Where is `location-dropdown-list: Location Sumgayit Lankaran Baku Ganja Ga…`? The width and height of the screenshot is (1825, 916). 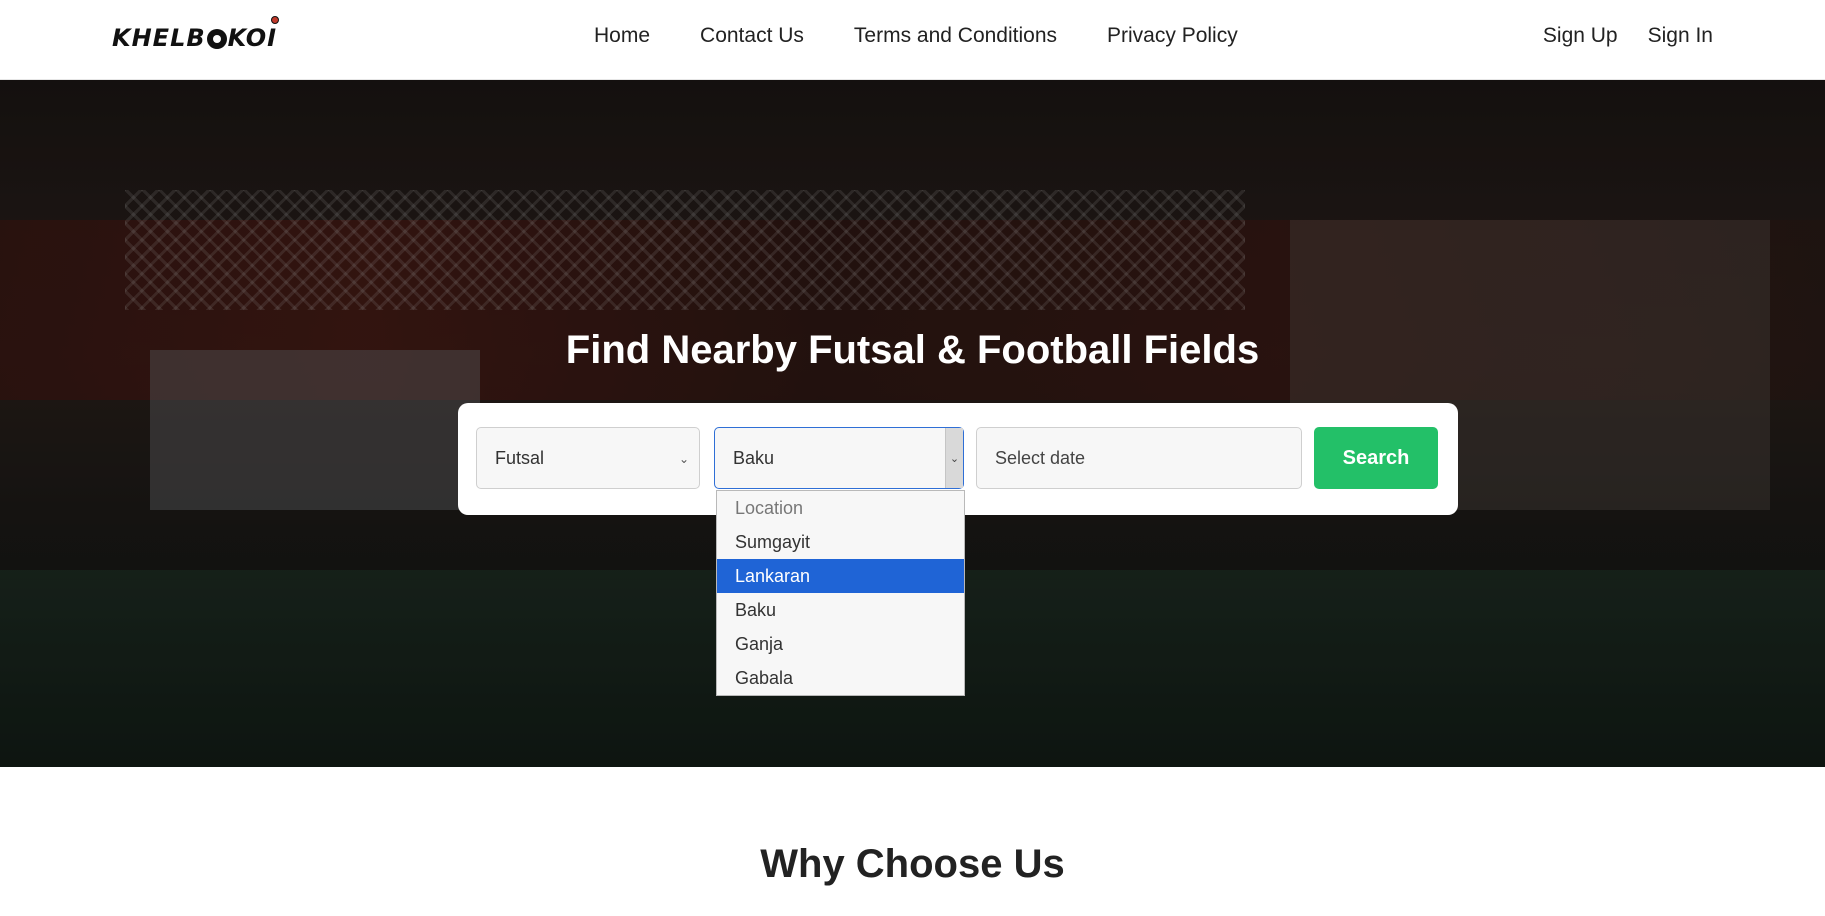
location-dropdown-list: Location Sumgayit Lankaran Baku Ganja Ga… is located at coordinates (840, 593).